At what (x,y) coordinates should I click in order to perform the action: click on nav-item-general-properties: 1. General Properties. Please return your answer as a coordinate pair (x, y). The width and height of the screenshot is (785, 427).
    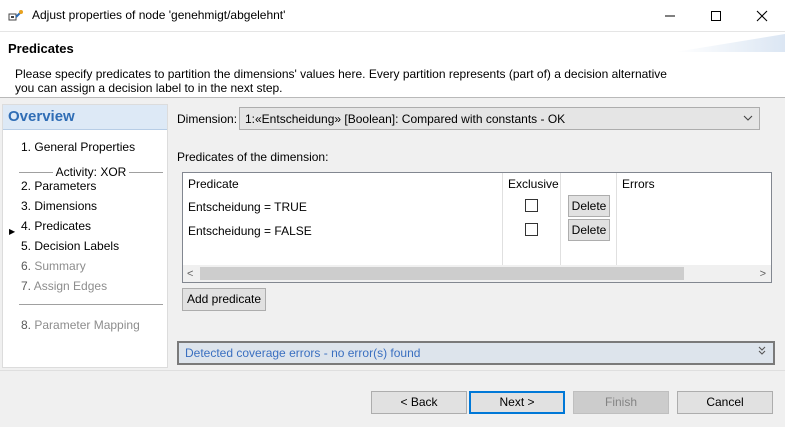
    Looking at the image, I should click on (78, 147).